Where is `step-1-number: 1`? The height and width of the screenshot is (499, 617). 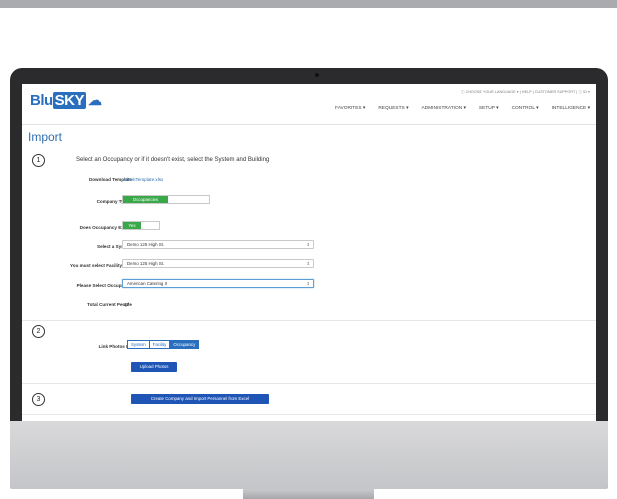
step-1-number: 1 is located at coordinates (38, 160).